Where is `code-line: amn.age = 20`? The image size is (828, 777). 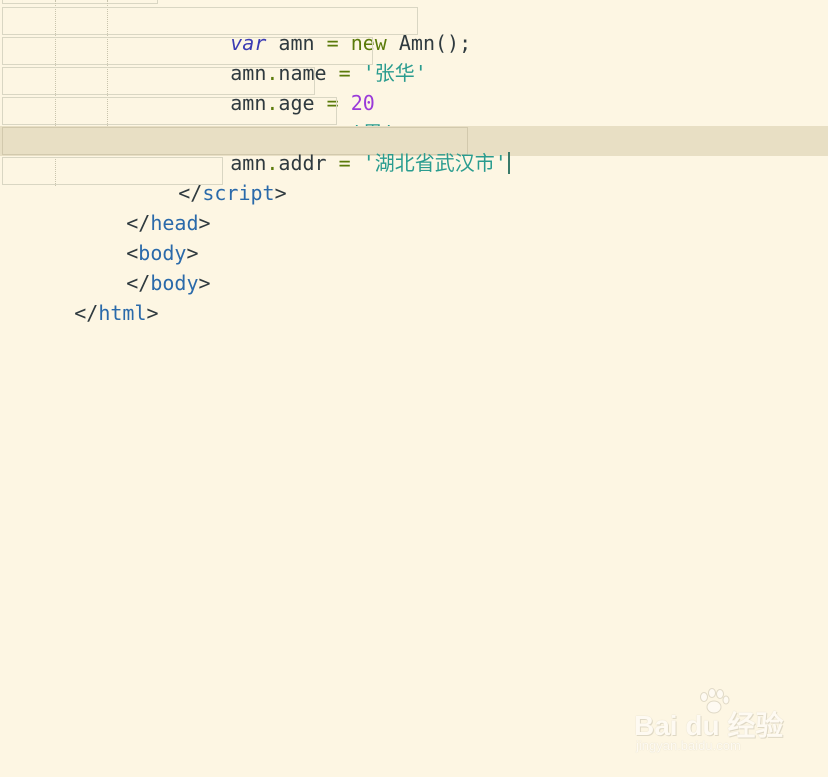 code-line: amn.age = 20 is located at coordinates (414, 90).